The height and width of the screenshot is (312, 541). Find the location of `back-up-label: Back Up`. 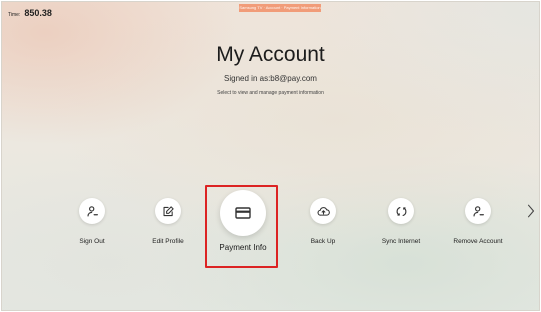

back-up-label: Back Up is located at coordinates (323, 241).